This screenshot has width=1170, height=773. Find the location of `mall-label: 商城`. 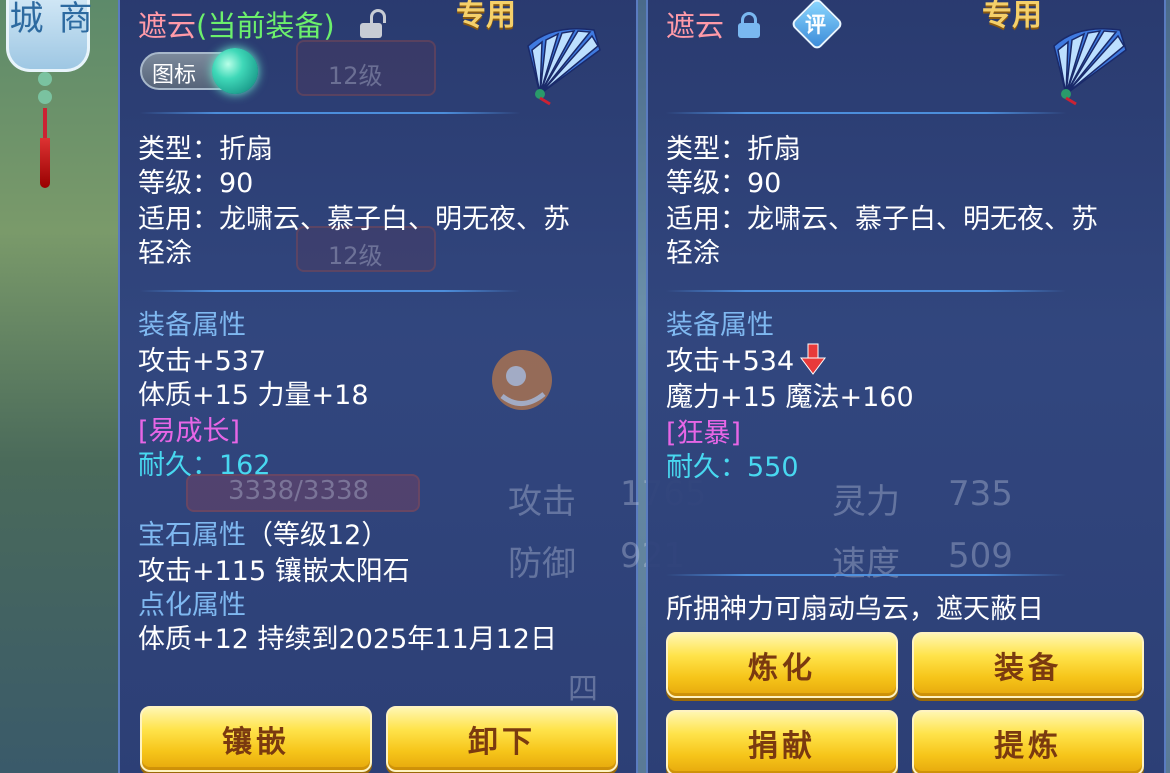

mall-label: 商城 is located at coordinates (47, 18).